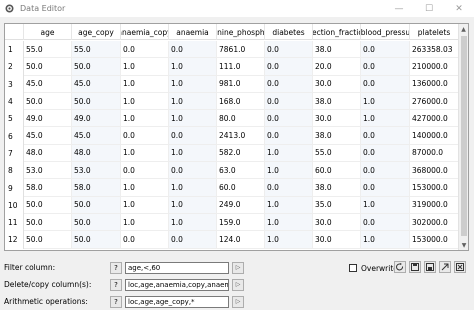  Describe the element at coordinates (434, 171) in the screenshot. I see `table-cell: 368000.0` at that location.